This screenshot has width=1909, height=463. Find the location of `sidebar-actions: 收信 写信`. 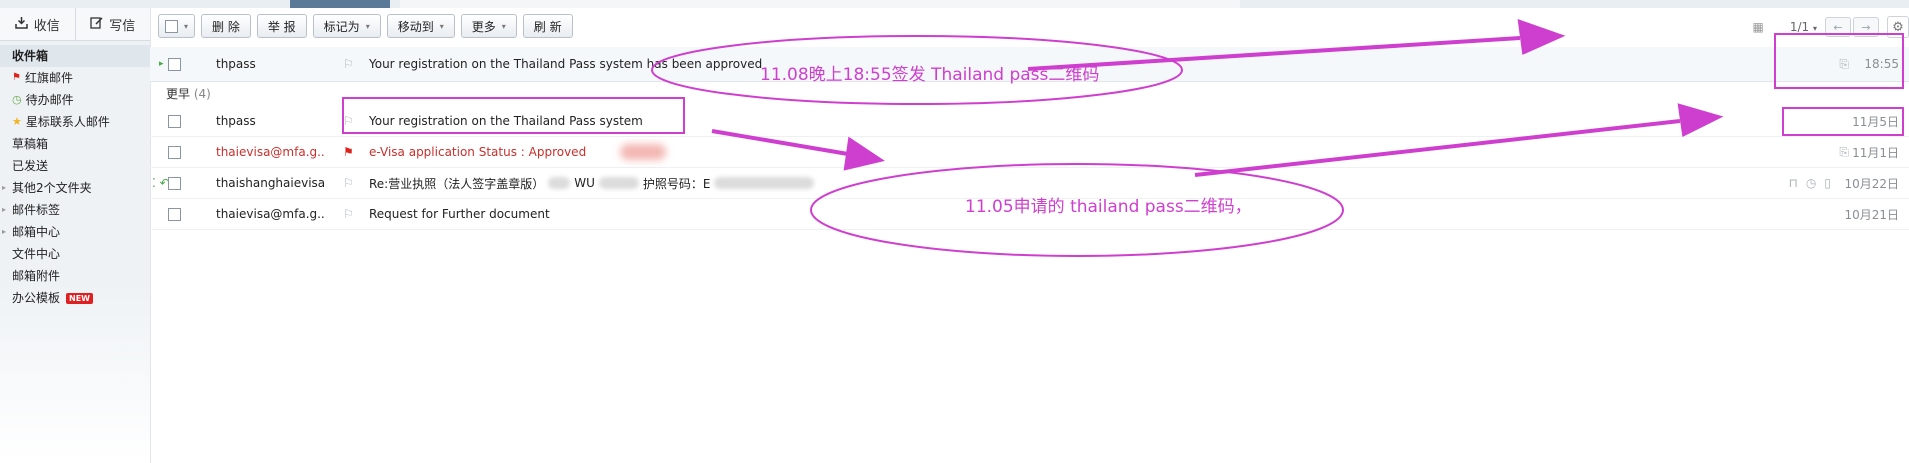

sidebar-actions: 收信 写信 is located at coordinates (75, 24).